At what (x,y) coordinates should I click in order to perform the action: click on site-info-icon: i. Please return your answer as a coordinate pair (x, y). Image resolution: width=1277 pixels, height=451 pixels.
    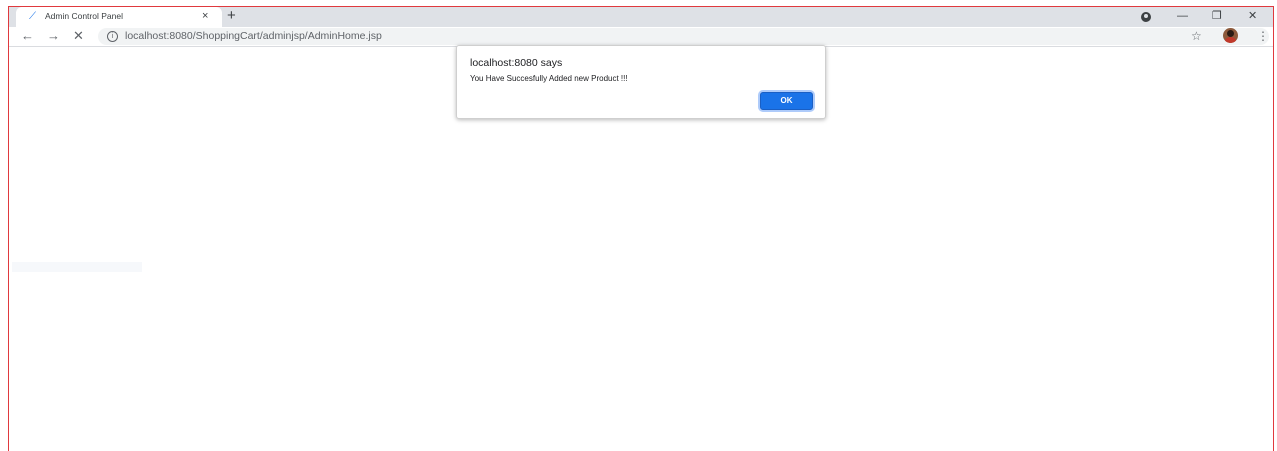
    Looking at the image, I should click on (112, 36).